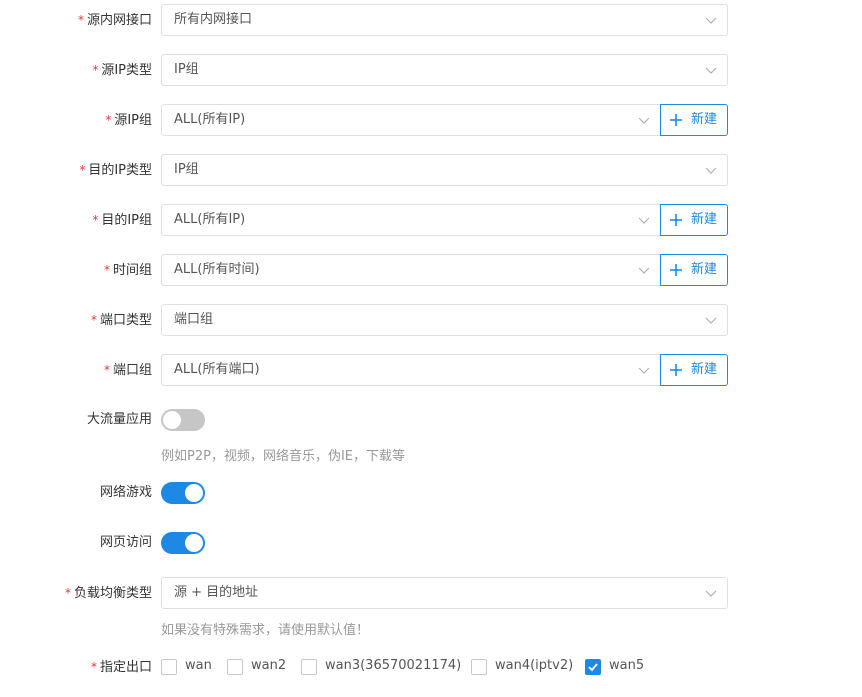 This screenshot has width=862, height=697. I want to click on port-group-select: ALL(所有端口), so click(411, 370).